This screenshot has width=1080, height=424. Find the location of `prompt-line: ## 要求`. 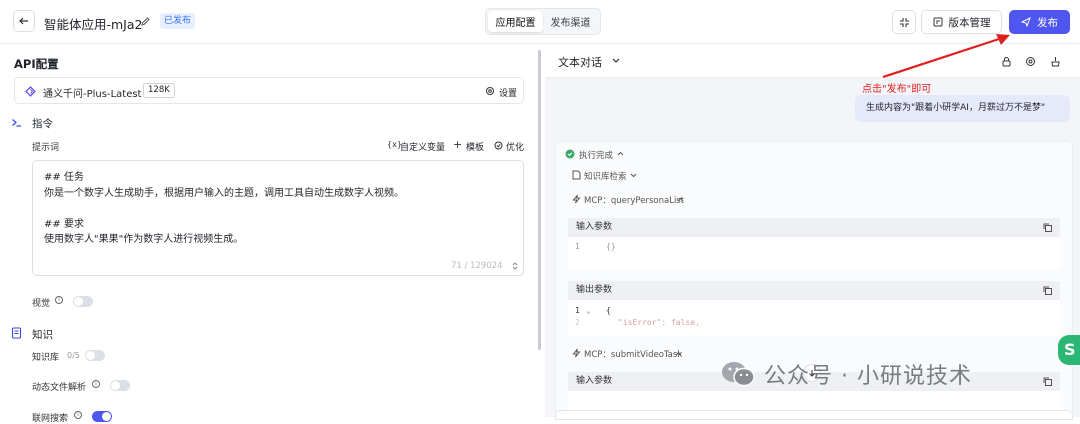

prompt-line: ## 要求 is located at coordinates (64, 224).